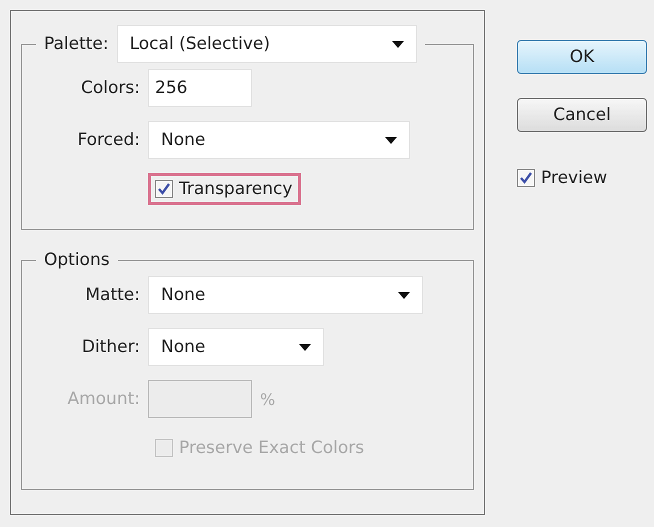 The width and height of the screenshot is (654, 527). I want to click on ok-button: OK, so click(582, 57).